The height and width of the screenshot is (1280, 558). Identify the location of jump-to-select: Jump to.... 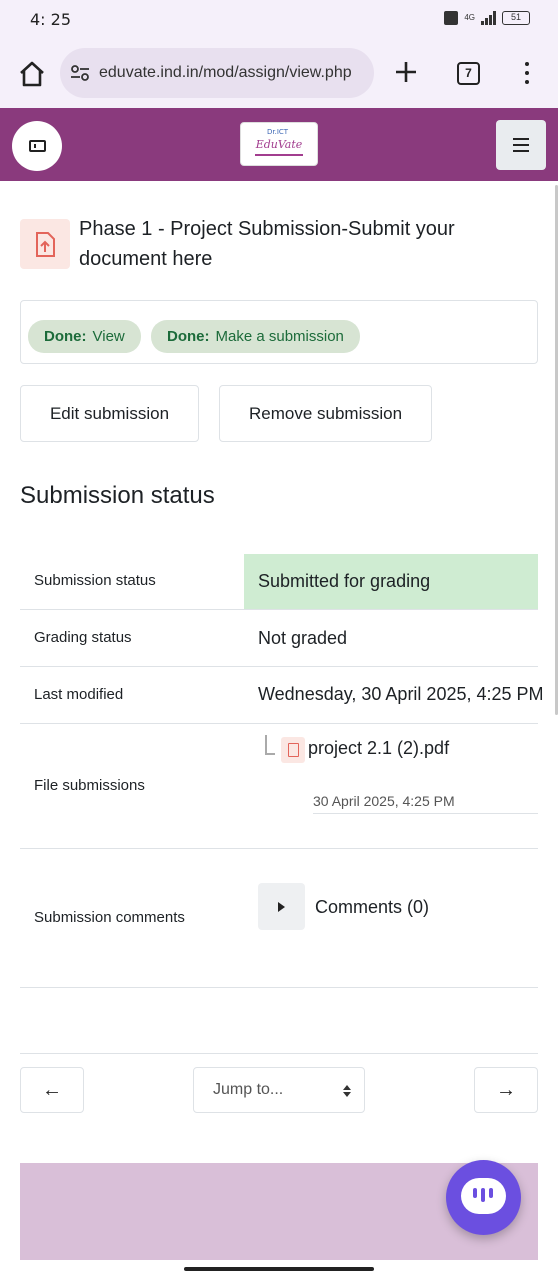
(279, 1090).